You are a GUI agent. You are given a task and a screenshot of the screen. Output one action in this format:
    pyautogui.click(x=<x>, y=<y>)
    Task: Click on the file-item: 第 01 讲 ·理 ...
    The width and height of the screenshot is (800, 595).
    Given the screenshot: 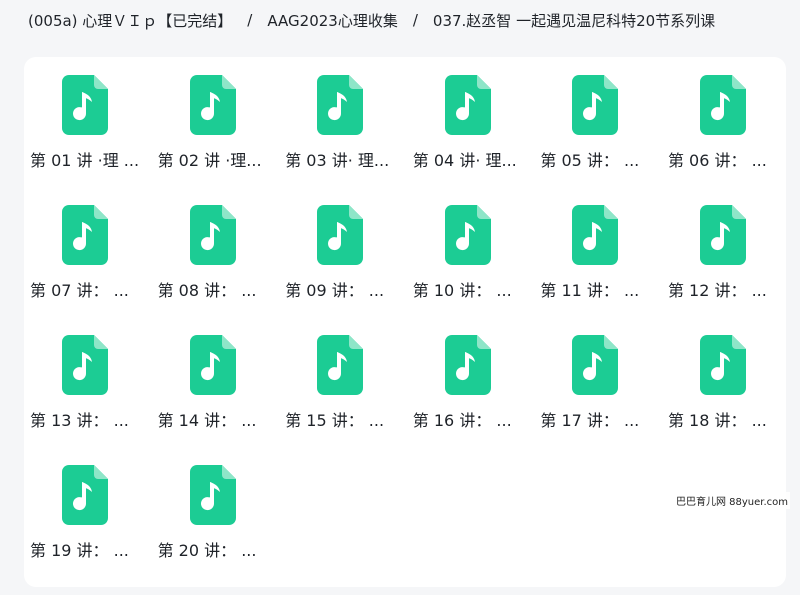 What is the action you would take?
    pyautogui.click(x=85, y=140)
    